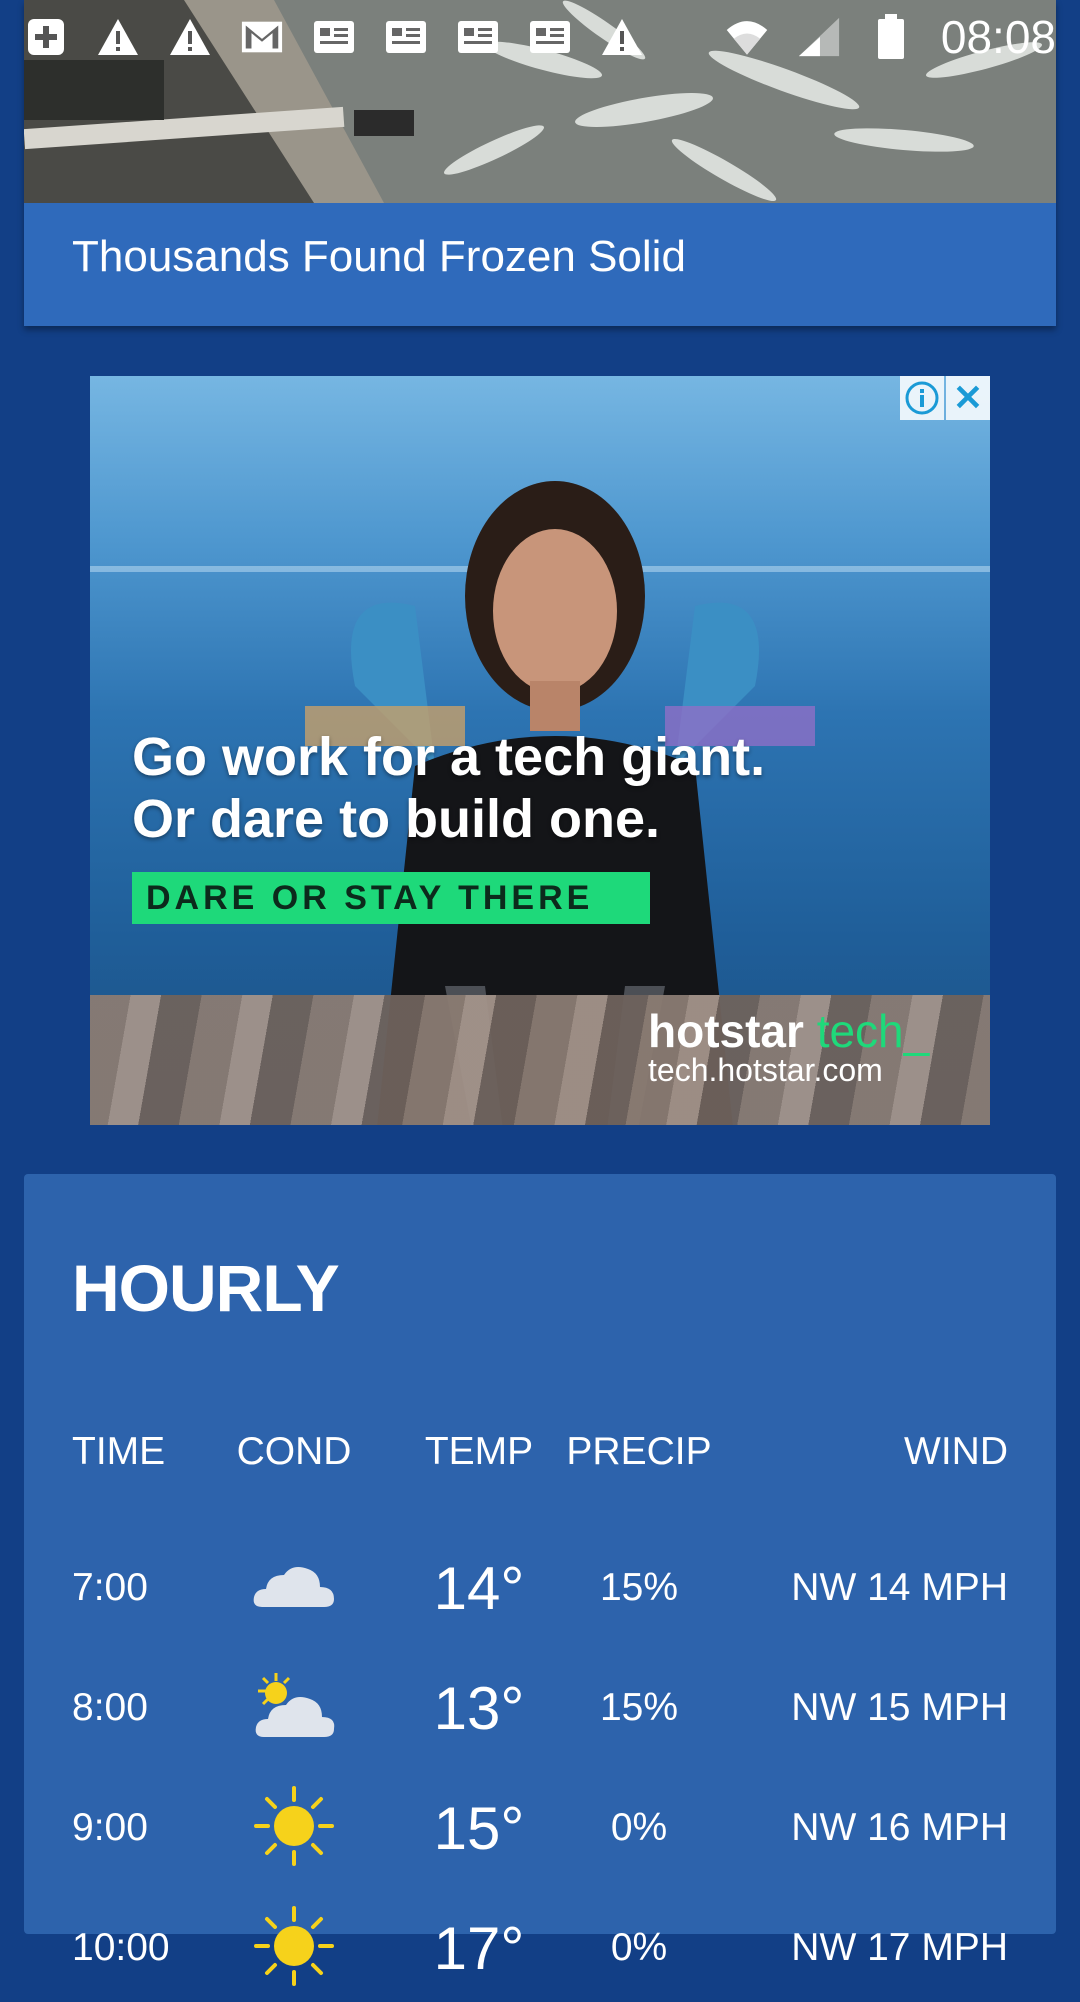  What do you see at coordinates (540, 1952) in the screenshot?
I see `hourly-row: 10:00 17° 0% NW 17 MPH` at bounding box center [540, 1952].